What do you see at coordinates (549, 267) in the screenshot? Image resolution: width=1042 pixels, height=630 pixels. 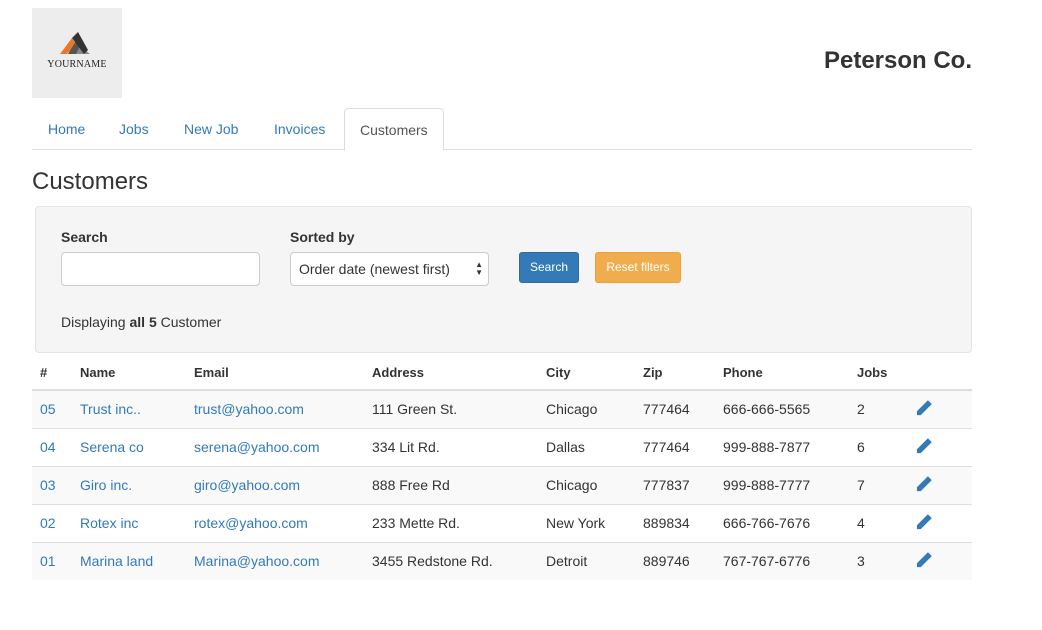 I see `search-button: Search` at bounding box center [549, 267].